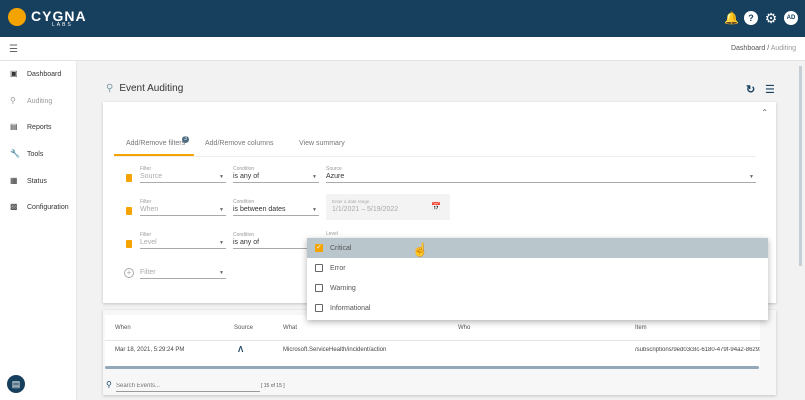  I want to click on column-header-item: Item, so click(641, 328).